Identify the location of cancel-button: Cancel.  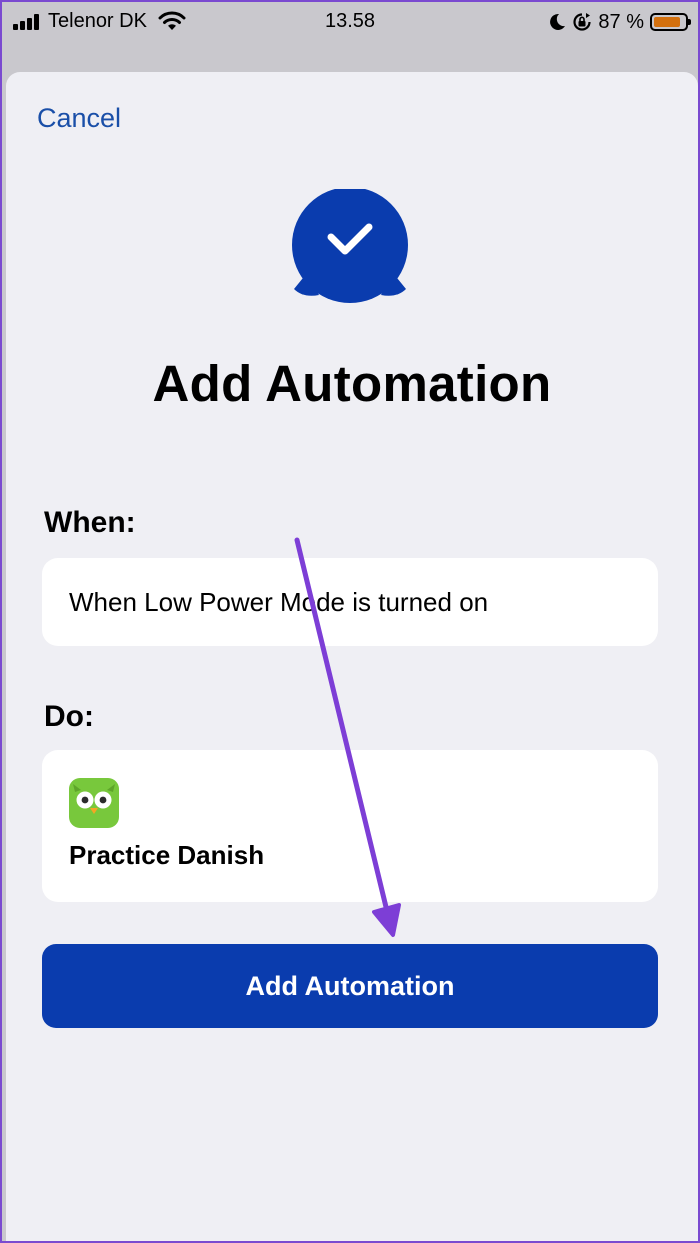
(79, 118).